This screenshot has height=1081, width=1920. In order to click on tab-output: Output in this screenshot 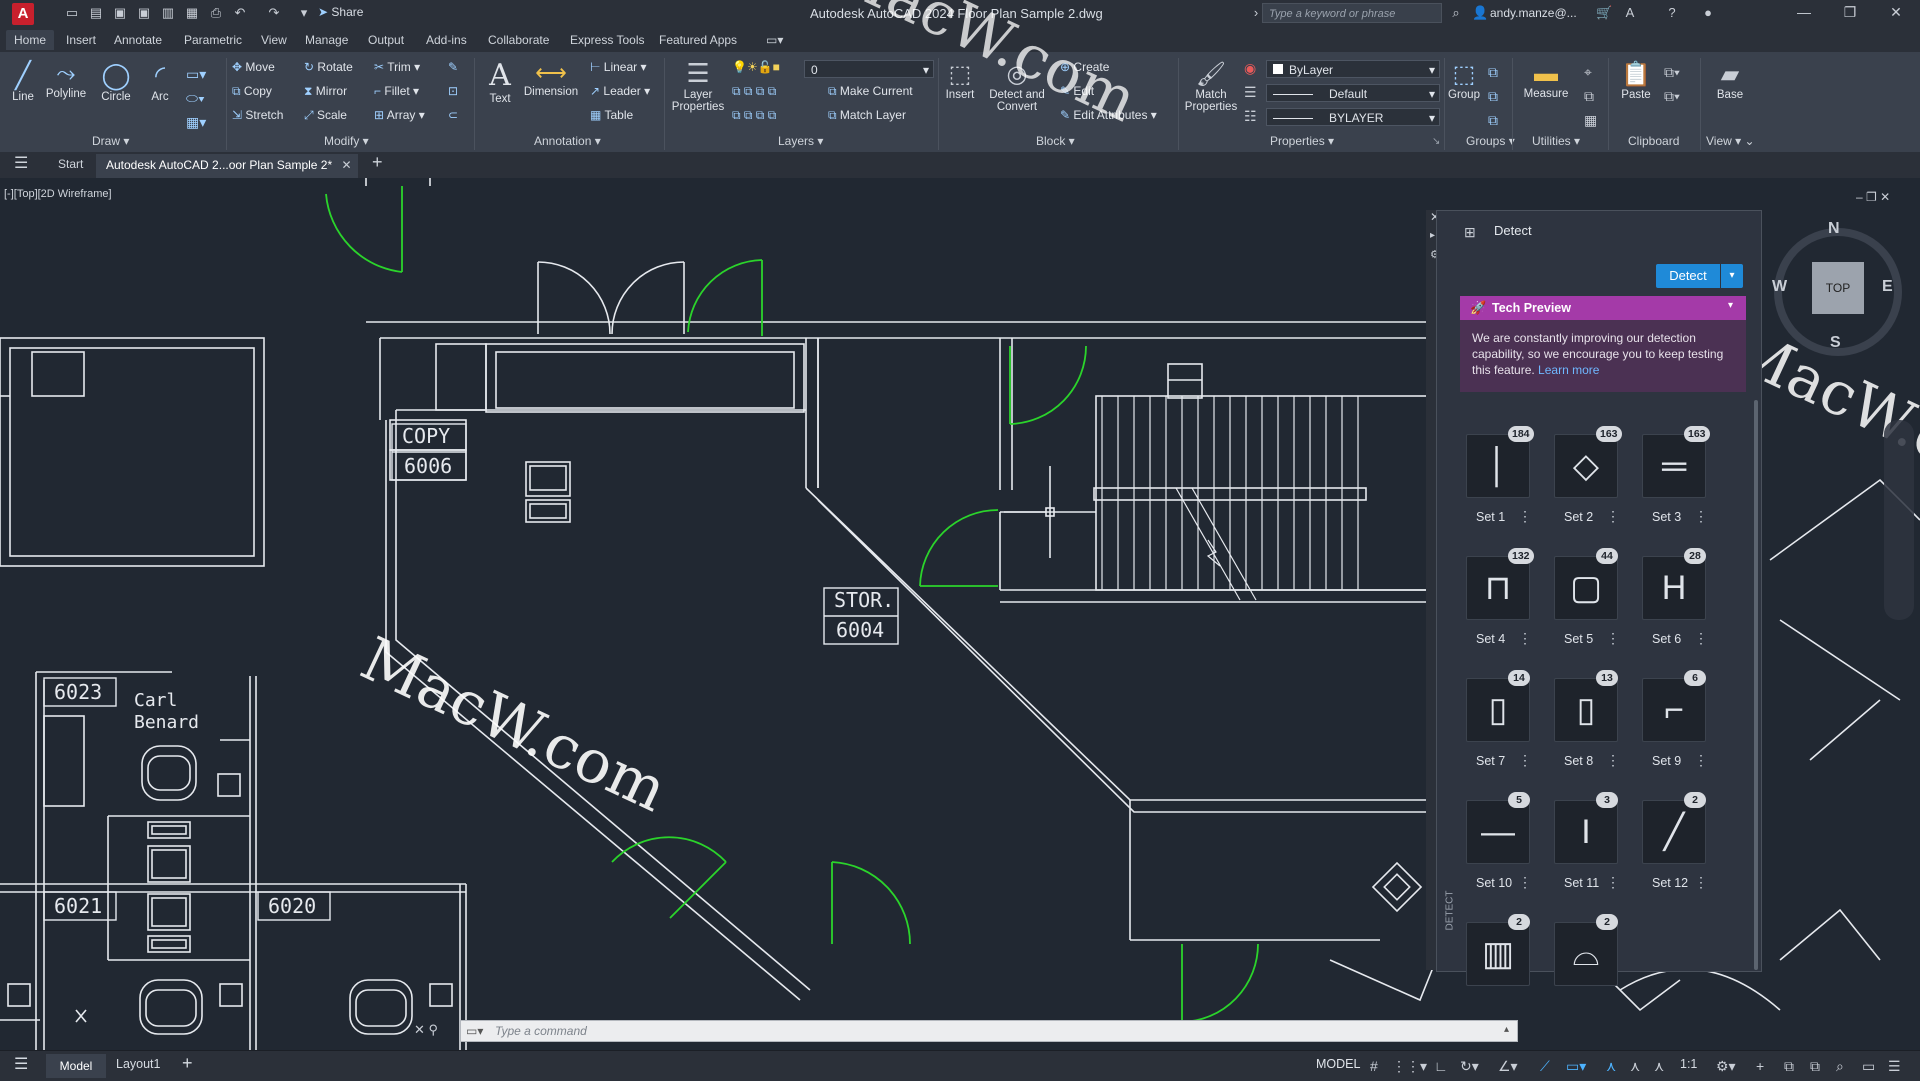, I will do `click(386, 40)`.